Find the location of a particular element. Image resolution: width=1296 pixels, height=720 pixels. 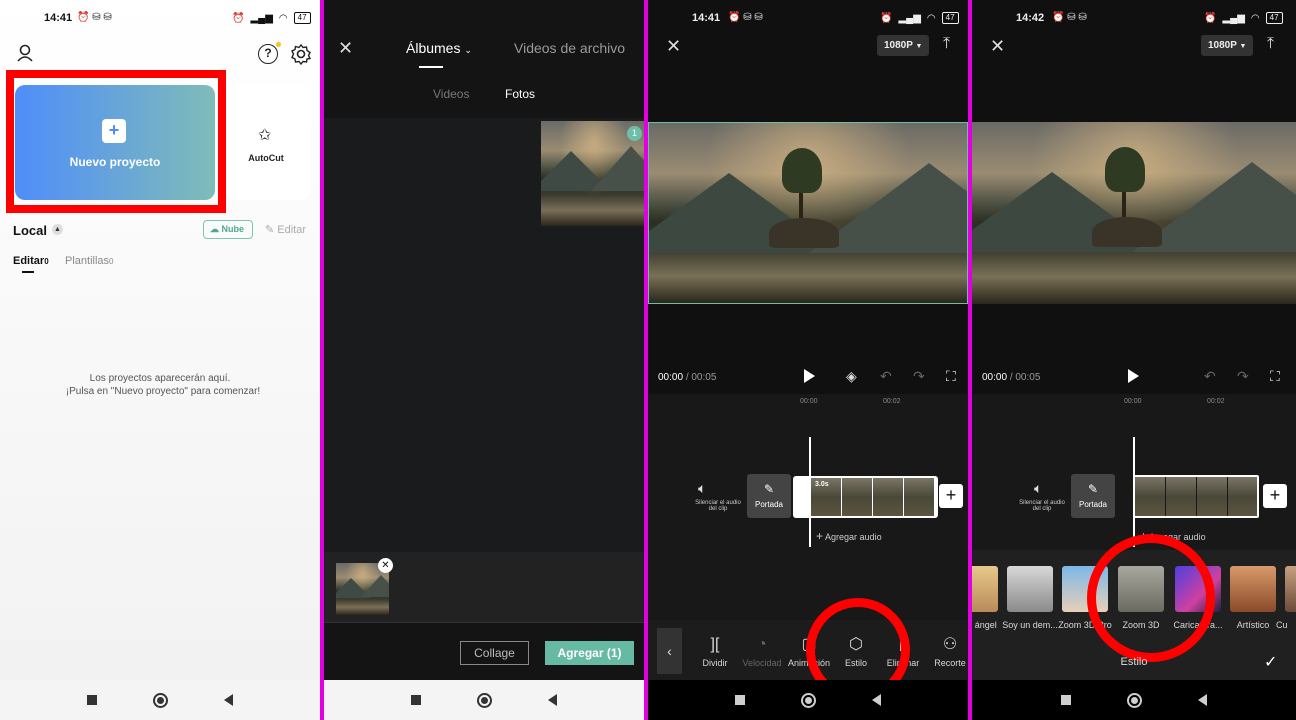

autocut-icon: ✩ is located at coordinates (265, 135).